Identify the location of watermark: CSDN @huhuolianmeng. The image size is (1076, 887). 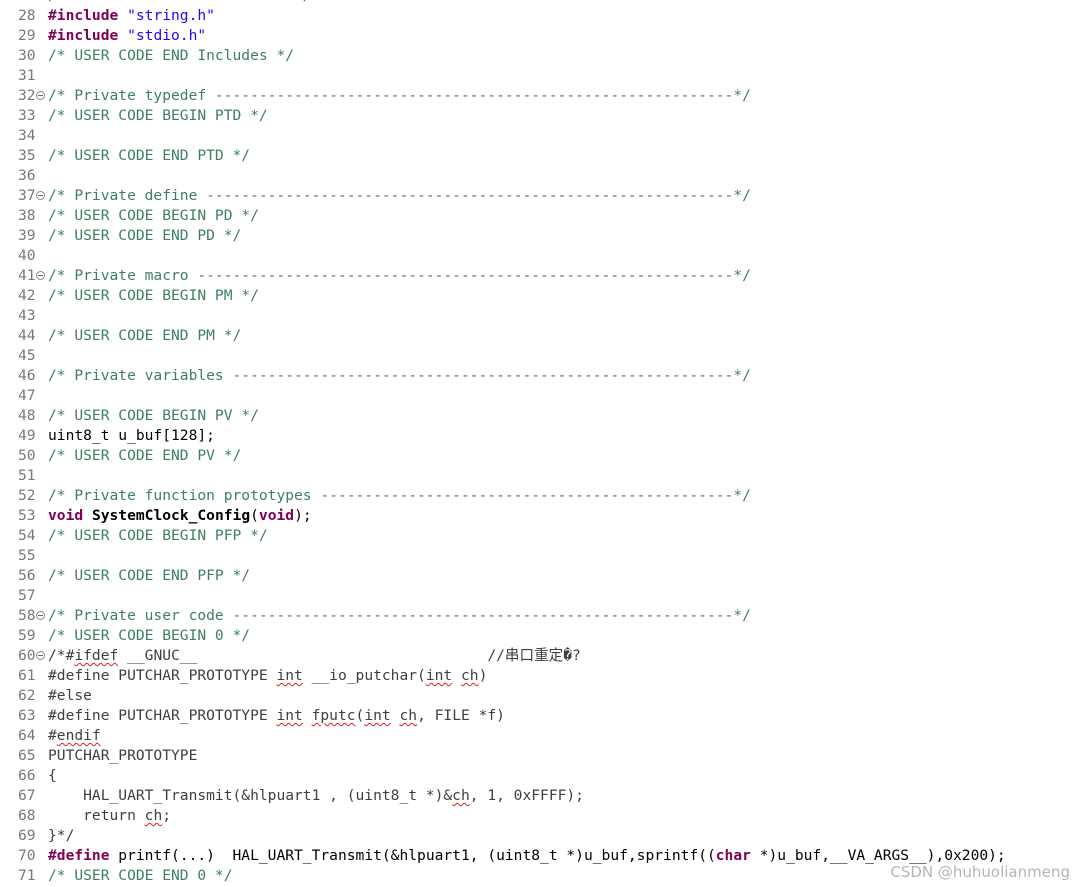
(980, 872).